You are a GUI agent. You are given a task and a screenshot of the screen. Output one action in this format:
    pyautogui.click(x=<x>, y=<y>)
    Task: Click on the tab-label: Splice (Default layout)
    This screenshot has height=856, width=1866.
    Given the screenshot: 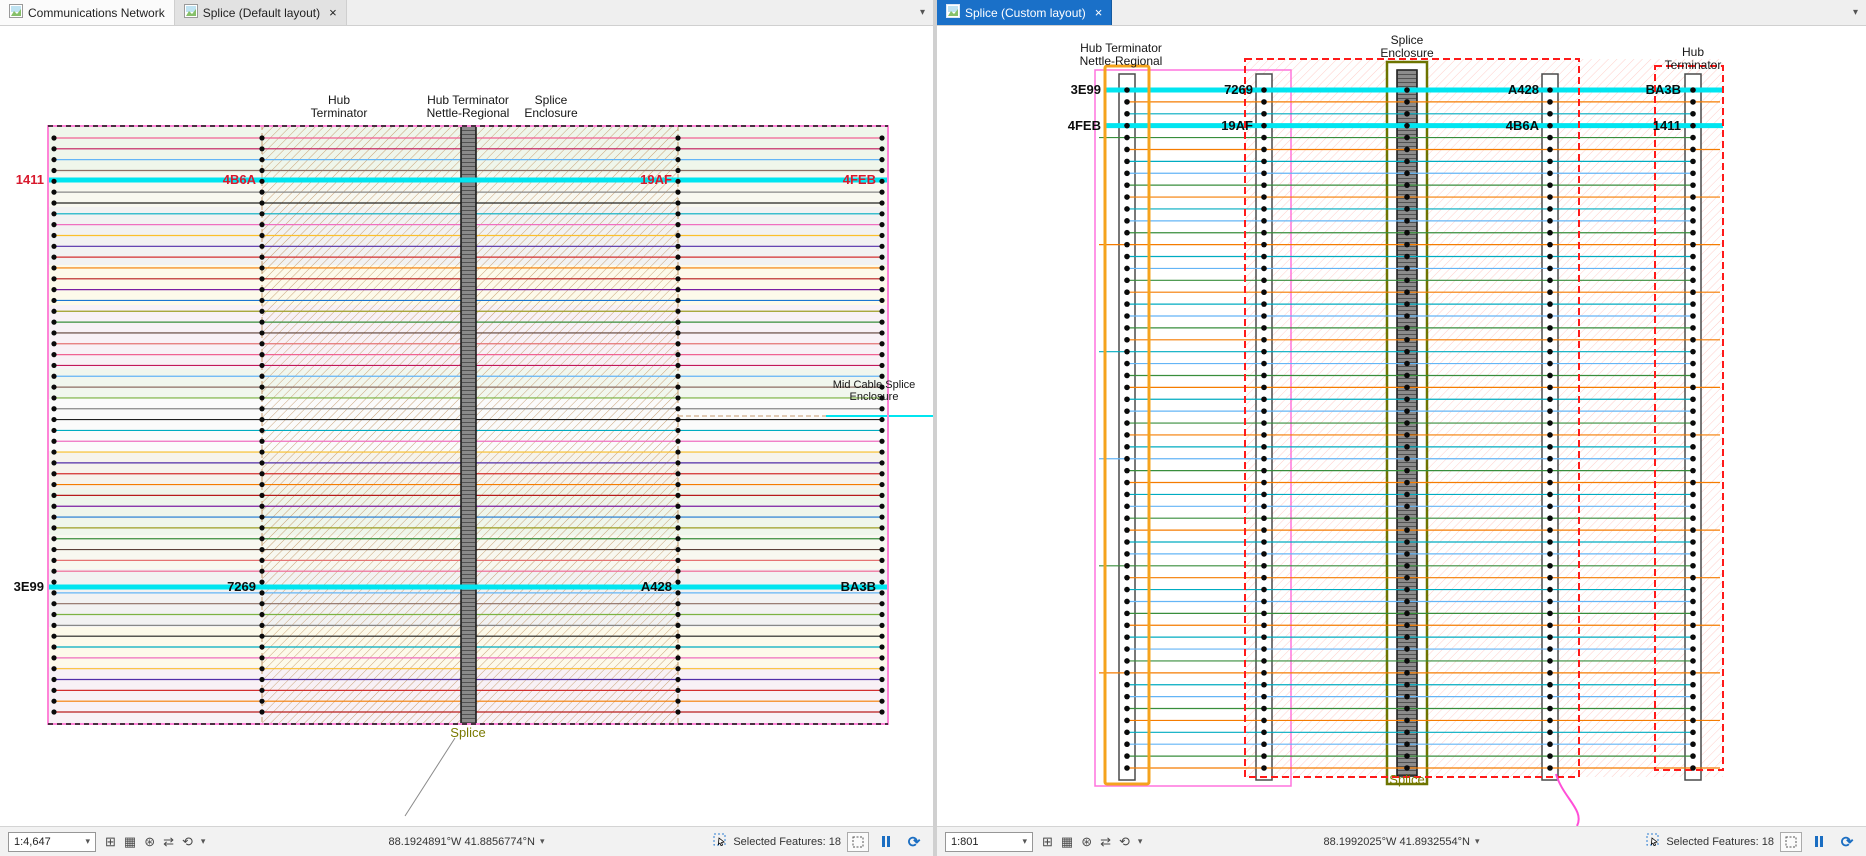 What is the action you would take?
    pyautogui.click(x=261, y=12)
    